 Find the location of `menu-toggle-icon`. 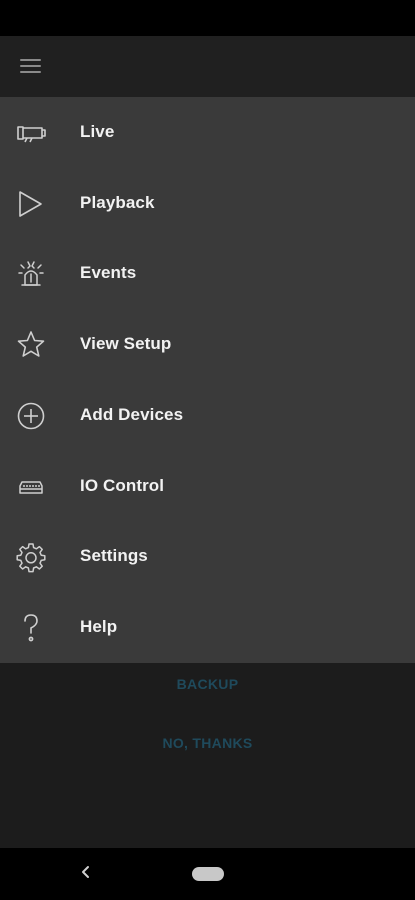

menu-toggle-icon is located at coordinates (31, 66).